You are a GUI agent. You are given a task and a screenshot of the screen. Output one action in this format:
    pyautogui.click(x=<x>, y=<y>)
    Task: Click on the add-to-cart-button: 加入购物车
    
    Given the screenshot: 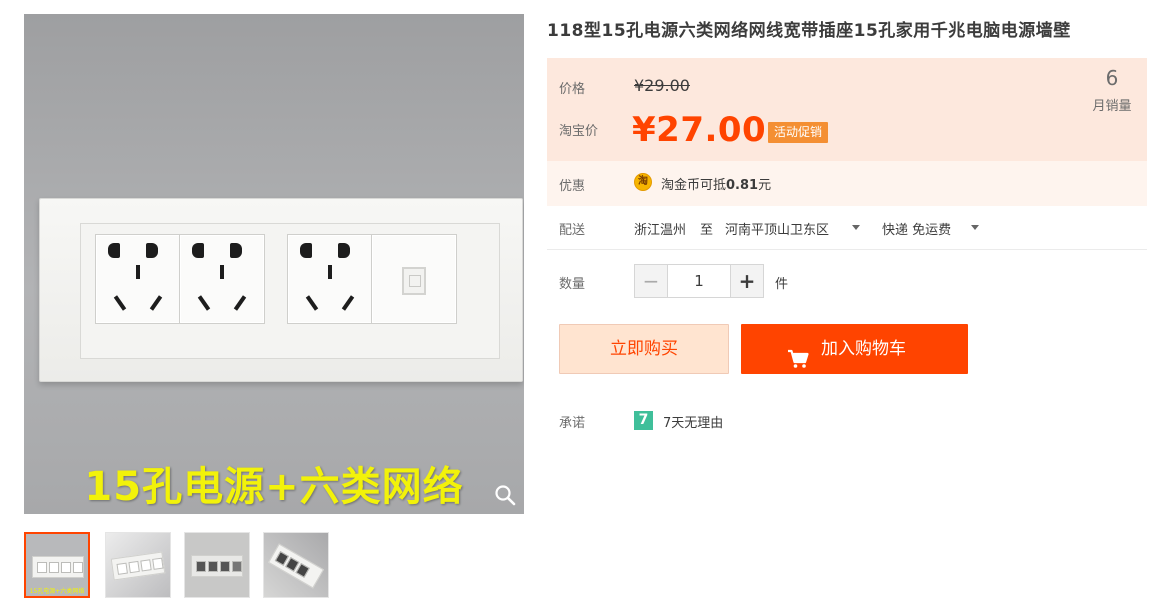 What is the action you would take?
    pyautogui.click(x=854, y=349)
    